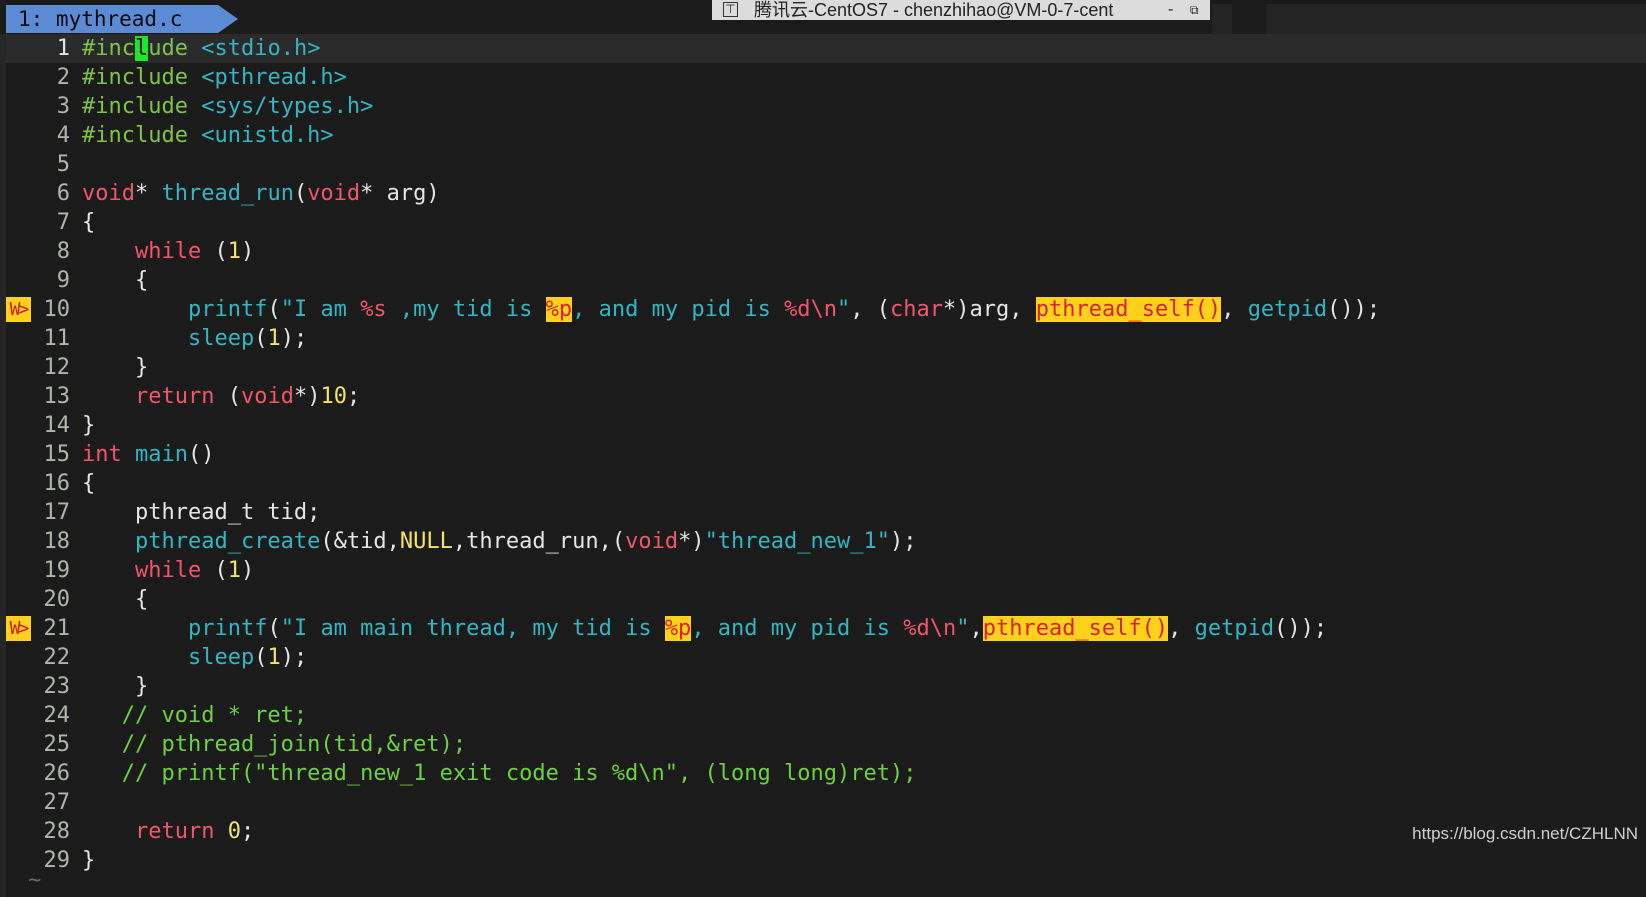 The width and height of the screenshot is (1646, 897). What do you see at coordinates (823, 686) in the screenshot?
I see `code-line: 23 }` at bounding box center [823, 686].